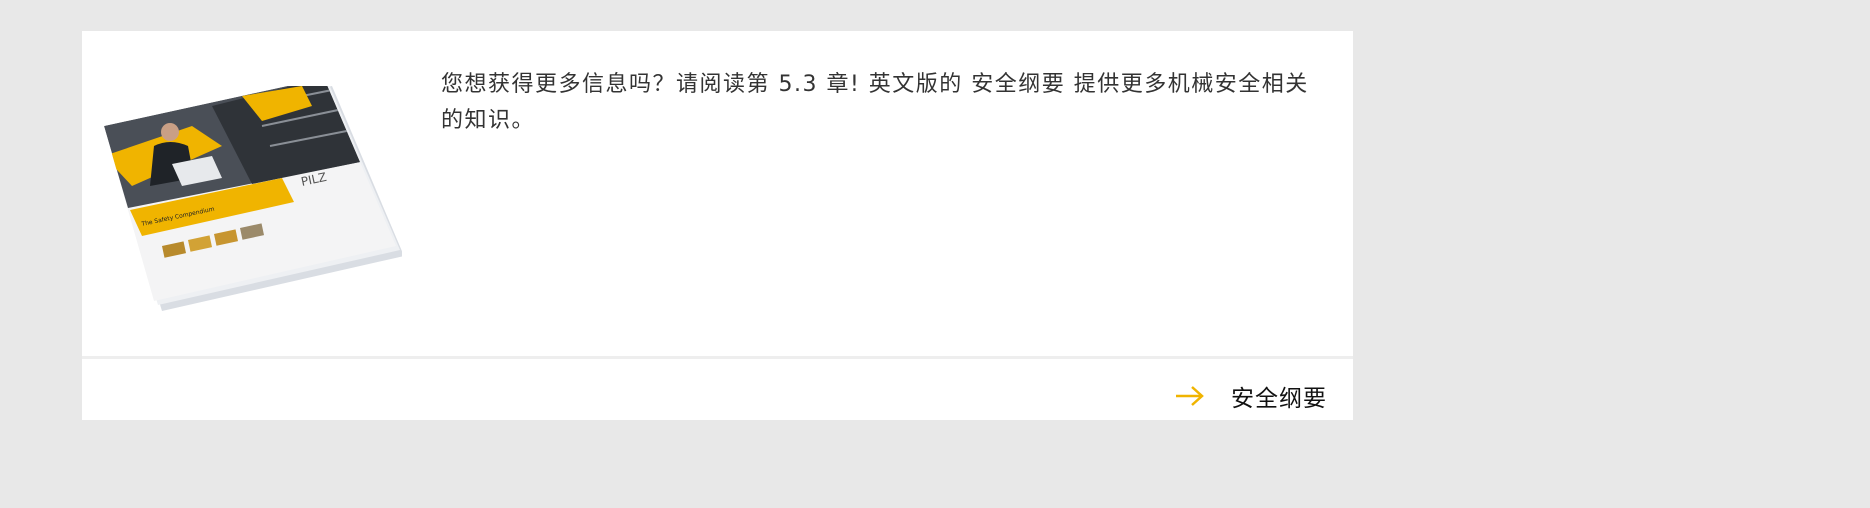 This screenshot has width=1870, height=508. I want to click on divider, so click(717, 357).